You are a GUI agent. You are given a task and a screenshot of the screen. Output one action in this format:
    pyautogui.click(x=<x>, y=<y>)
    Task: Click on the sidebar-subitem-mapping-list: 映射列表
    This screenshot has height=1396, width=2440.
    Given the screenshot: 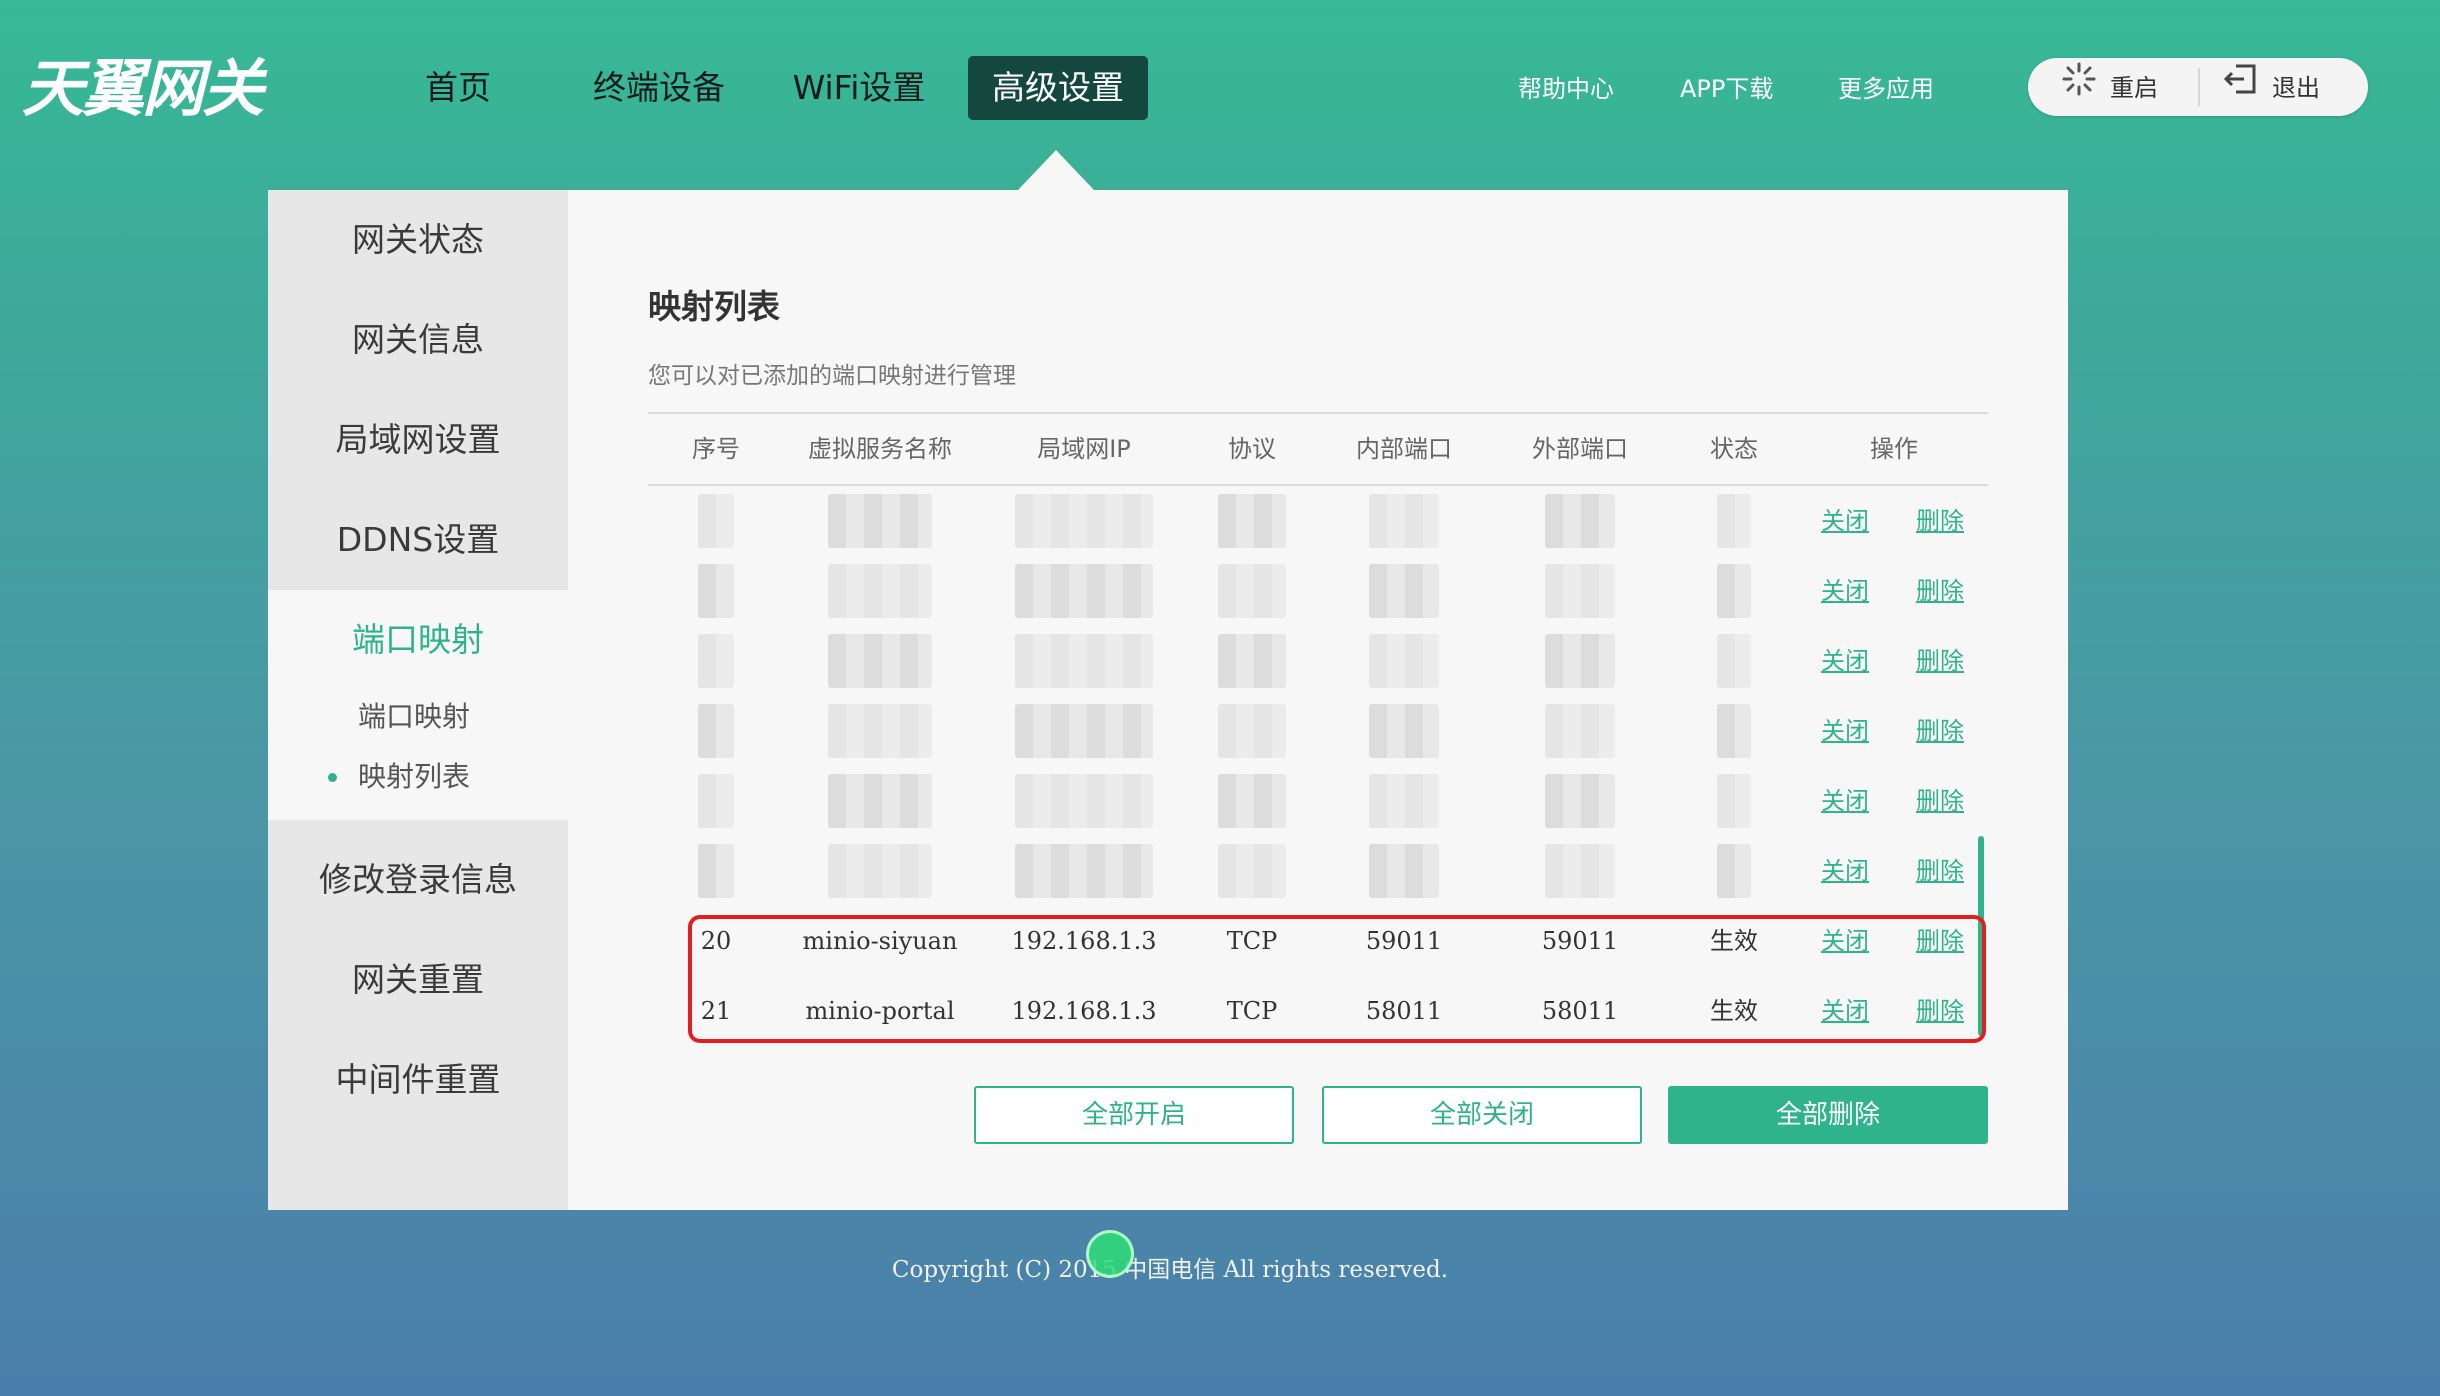 What is the action you would take?
    pyautogui.click(x=399, y=777)
    